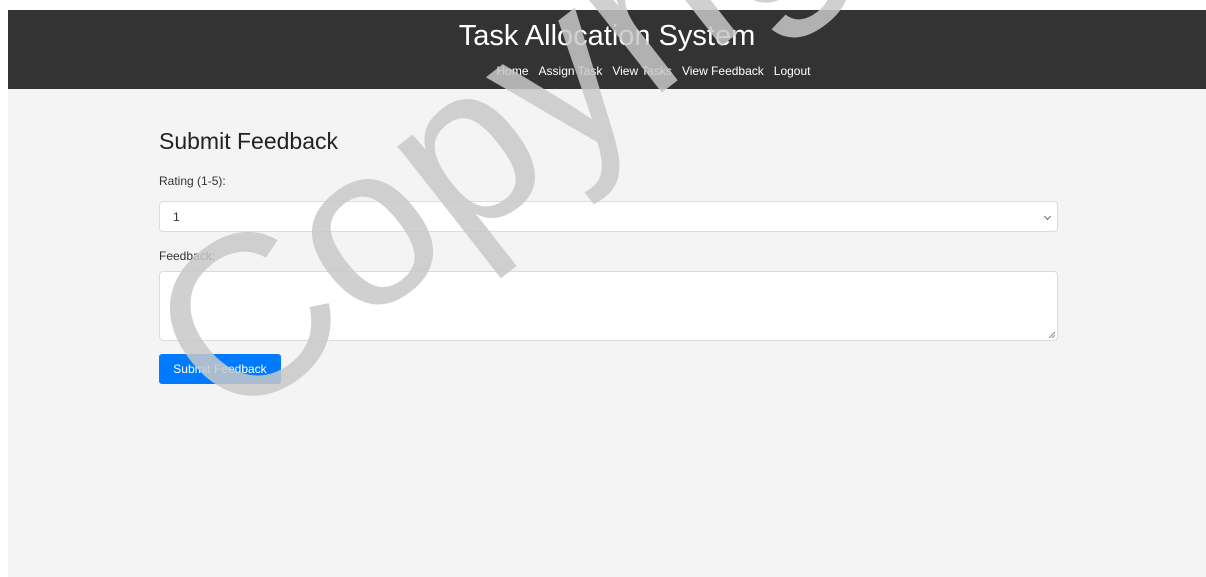  I want to click on chevron-down-icon, so click(1047, 216).